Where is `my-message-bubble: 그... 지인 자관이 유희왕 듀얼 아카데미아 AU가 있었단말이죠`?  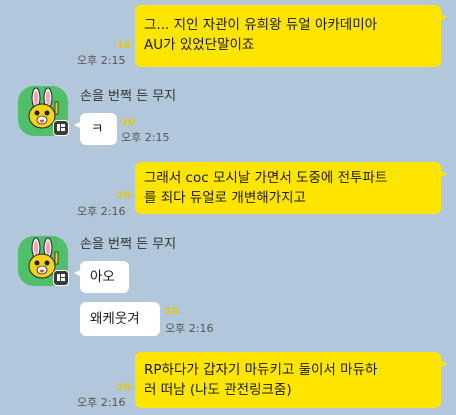 my-message-bubble: 그... 지인 자관이 유희왕 듀얼 아카데미아 AU가 있었단말이죠 is located at coordinates (291, 36).